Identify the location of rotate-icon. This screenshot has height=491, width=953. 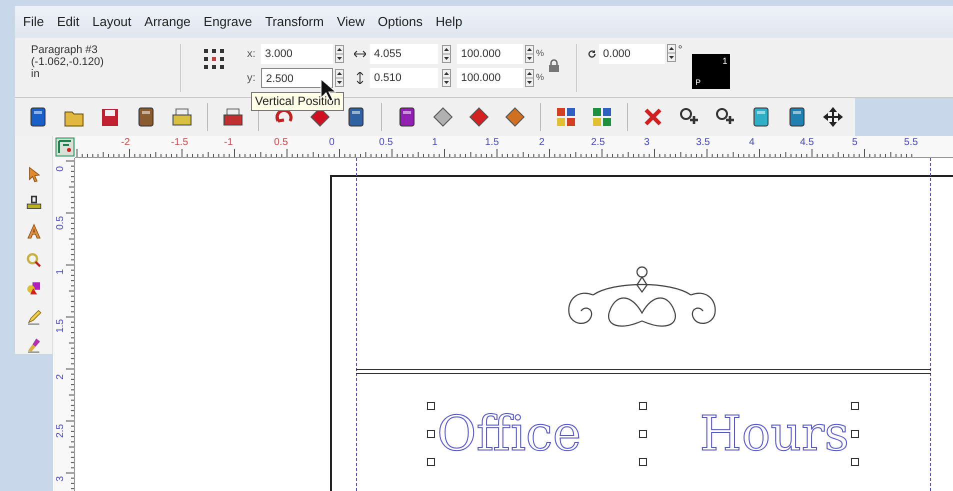
(592, 54).